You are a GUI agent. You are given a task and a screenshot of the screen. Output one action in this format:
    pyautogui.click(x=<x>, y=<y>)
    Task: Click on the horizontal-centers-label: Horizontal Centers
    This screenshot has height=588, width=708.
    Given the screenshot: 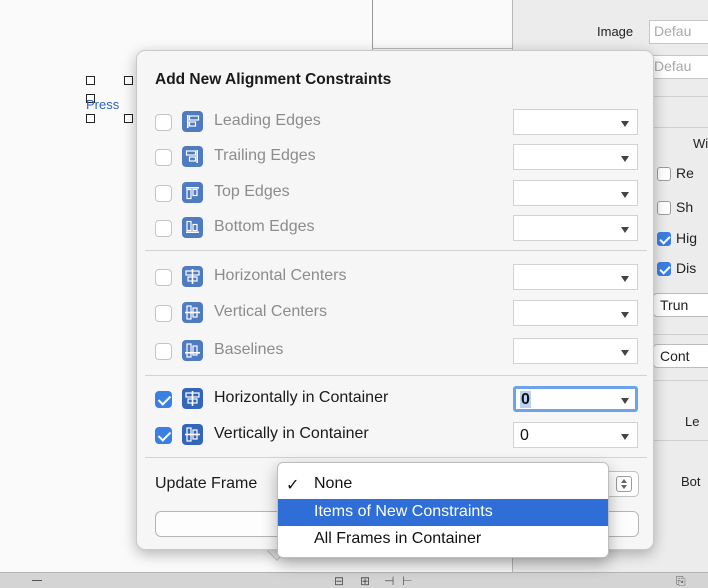 What is the action you would take?
    pyautogui.click(x=280, y=275)
    